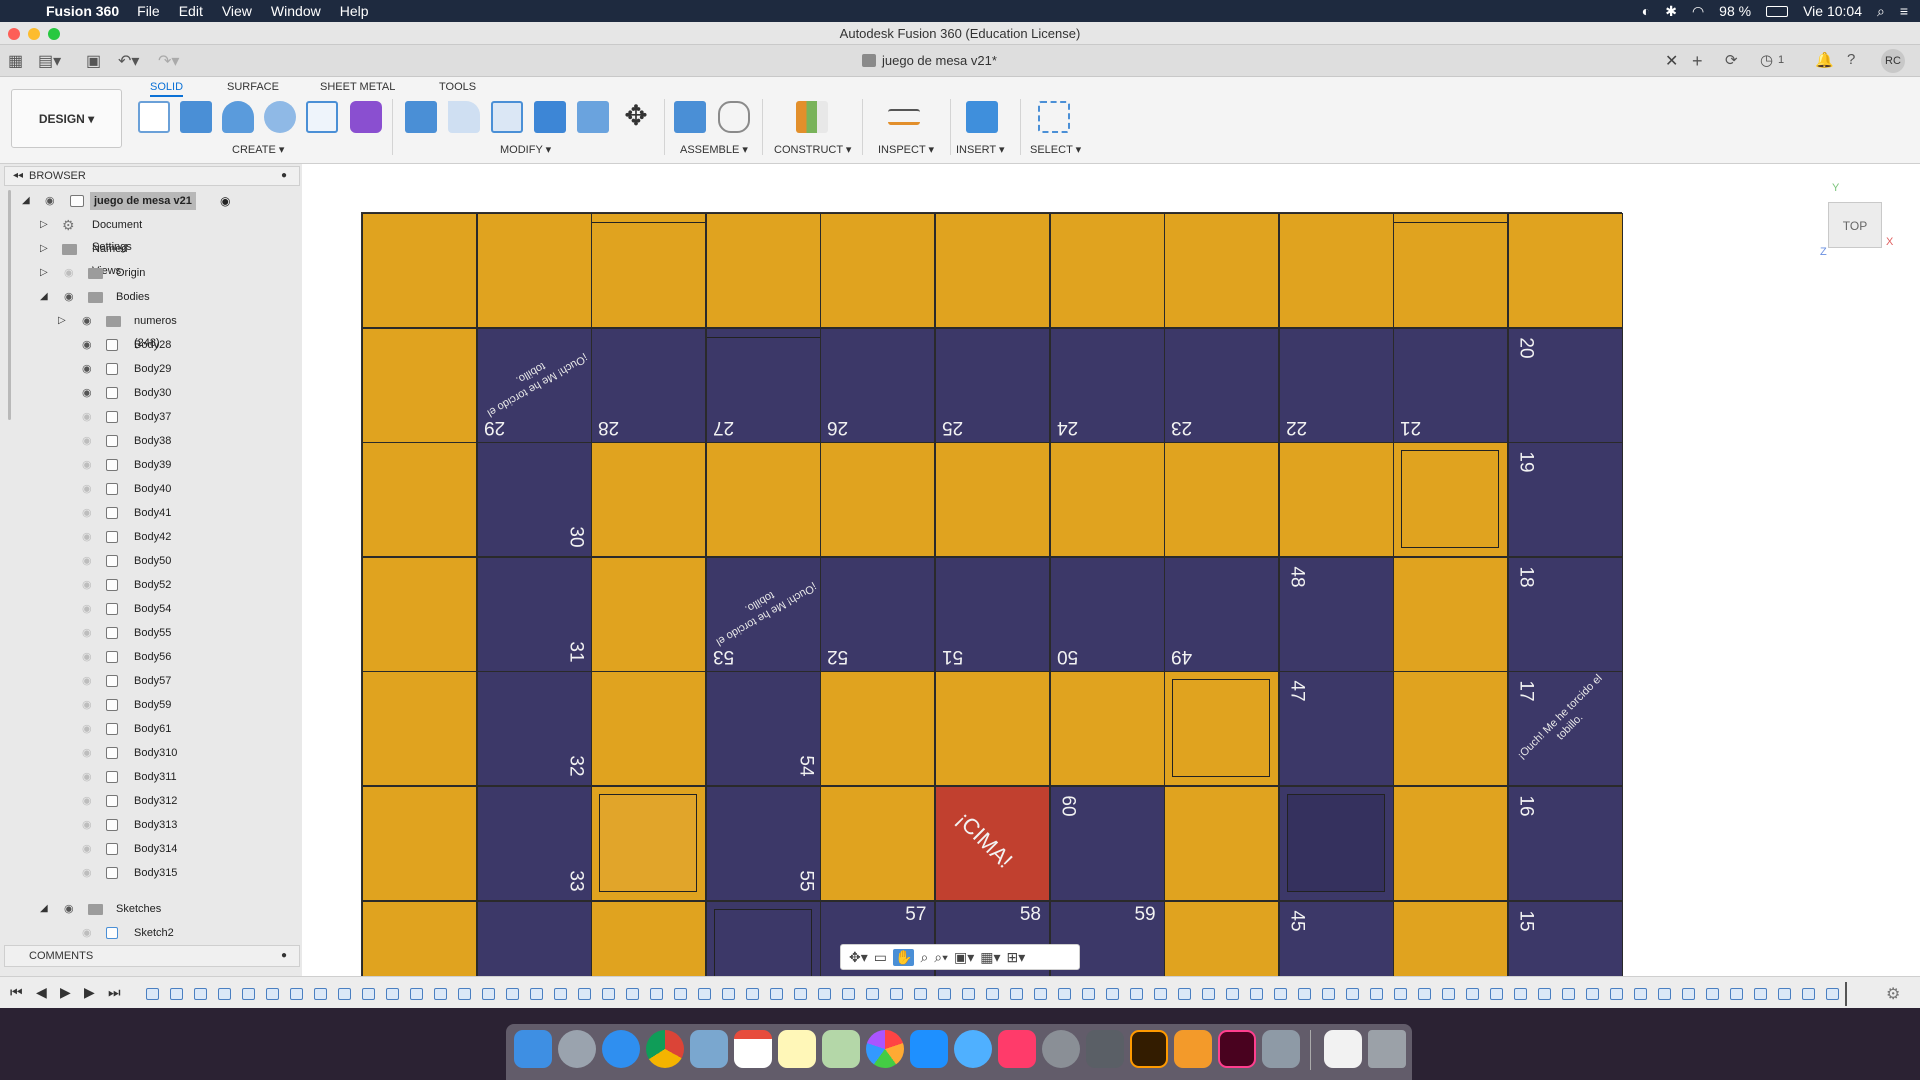 The image size is (1920, 1080). What do you see at coordinates (44, 909) in the screenshot?
I see `collapse-triangle-icon: ◢` at bounding box center [44, 909].